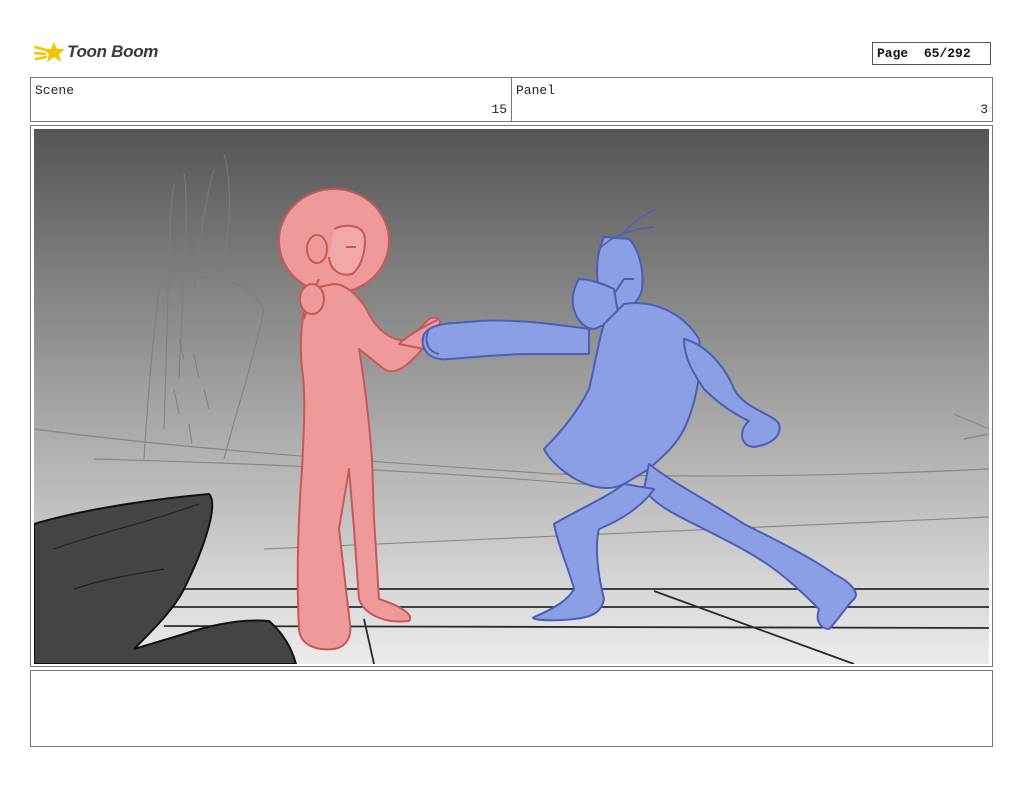 This screenshot has height=793, width=1024. What do you see at coordinates (499, 109) in the screenshot?
I see `scene-number: 15` at bounding box center [499, 109].